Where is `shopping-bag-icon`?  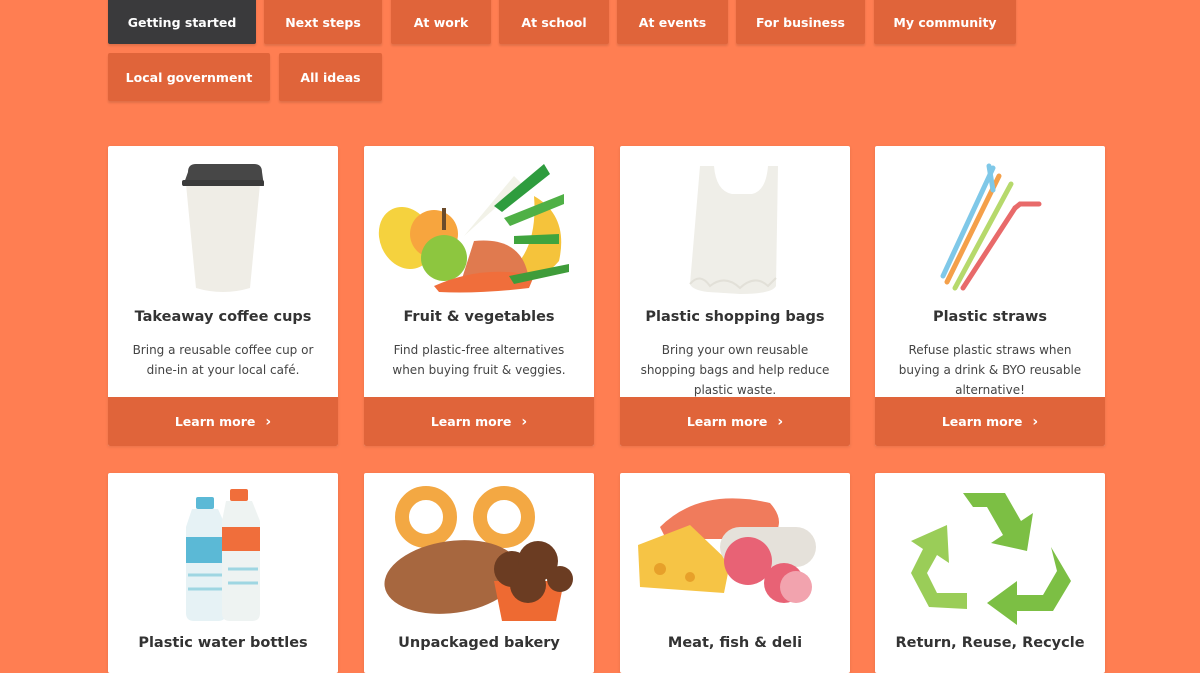 shopping-bag-icon is located at coordinates (733, 230).